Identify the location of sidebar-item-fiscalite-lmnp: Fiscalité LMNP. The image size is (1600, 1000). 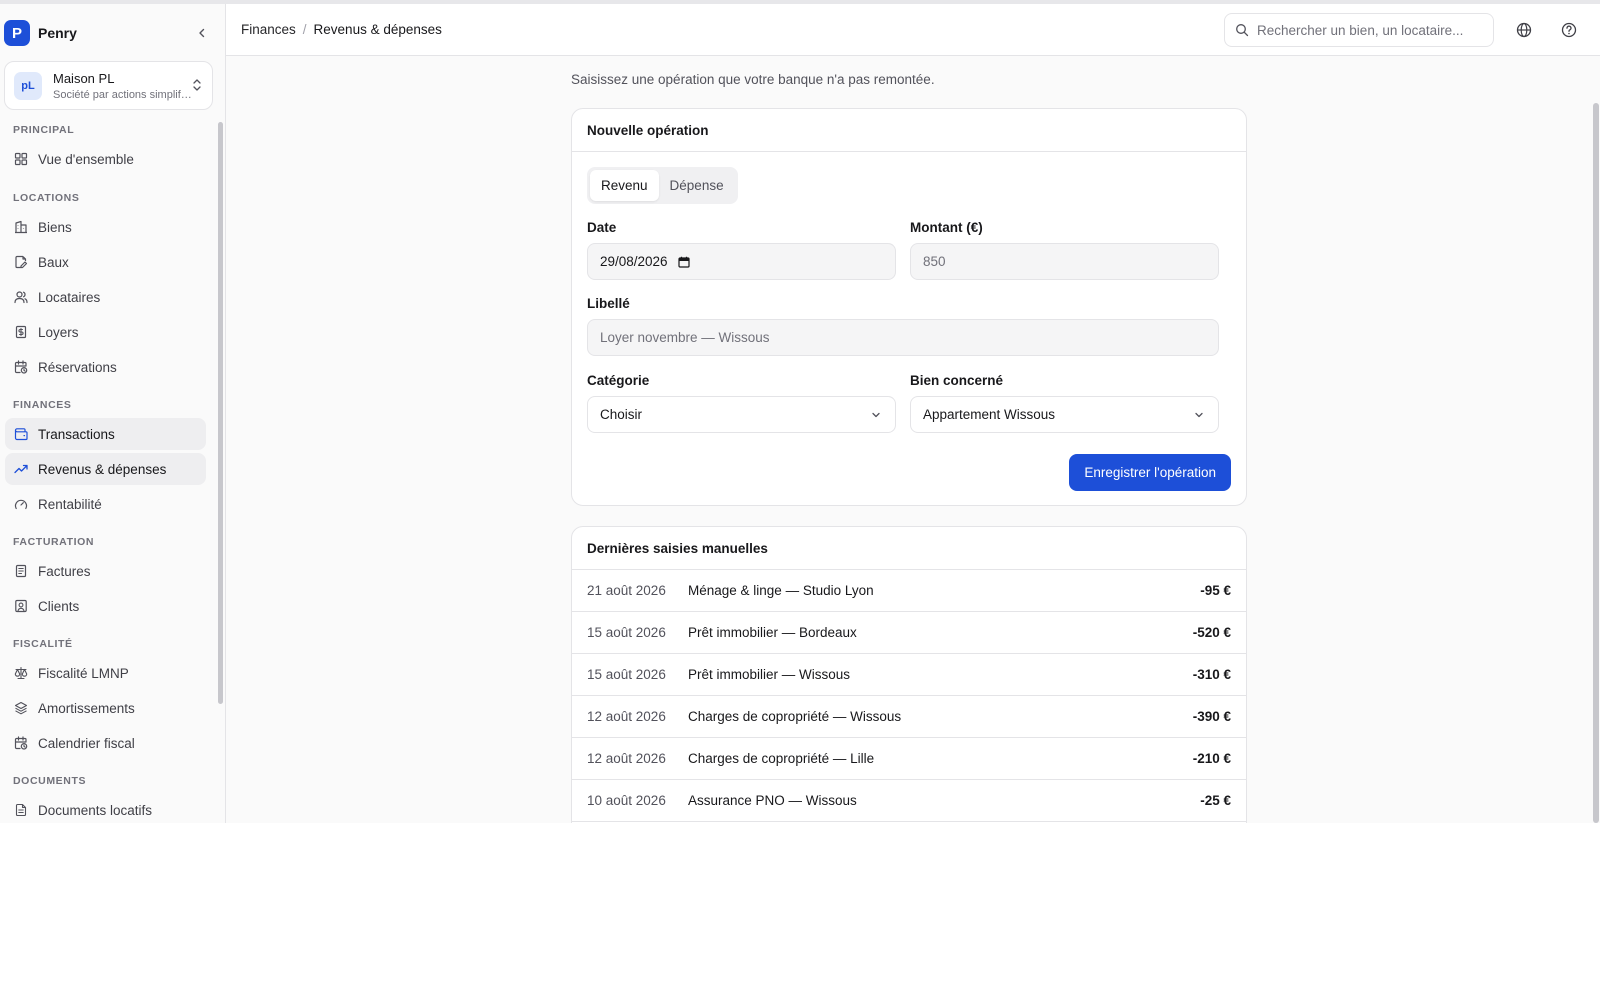
(105, 673).